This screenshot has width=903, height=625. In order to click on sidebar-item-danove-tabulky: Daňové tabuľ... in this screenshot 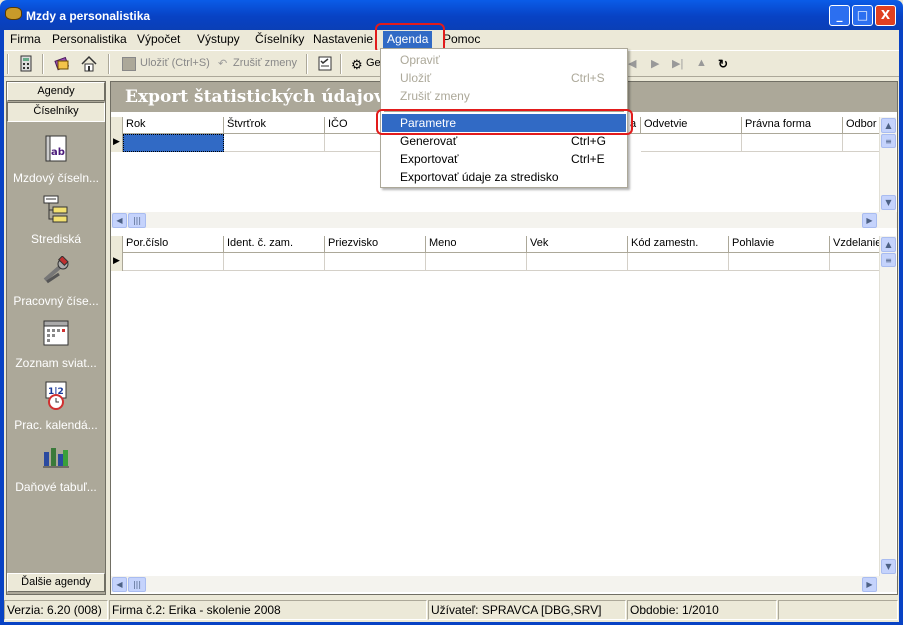, I will do `click(56, 487)`.